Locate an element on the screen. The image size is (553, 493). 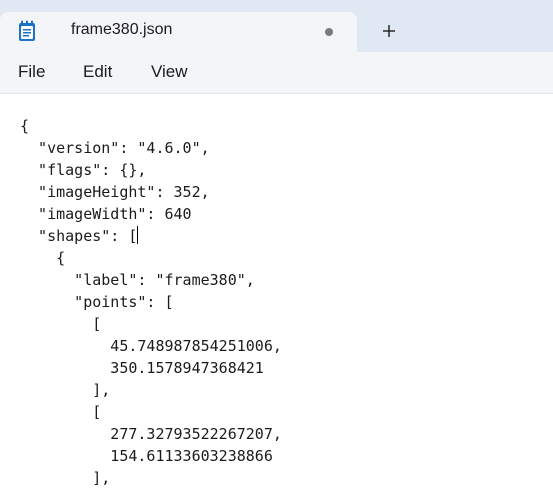
editor-line-text: "flags": {}, is located at coordinates (83, 170).